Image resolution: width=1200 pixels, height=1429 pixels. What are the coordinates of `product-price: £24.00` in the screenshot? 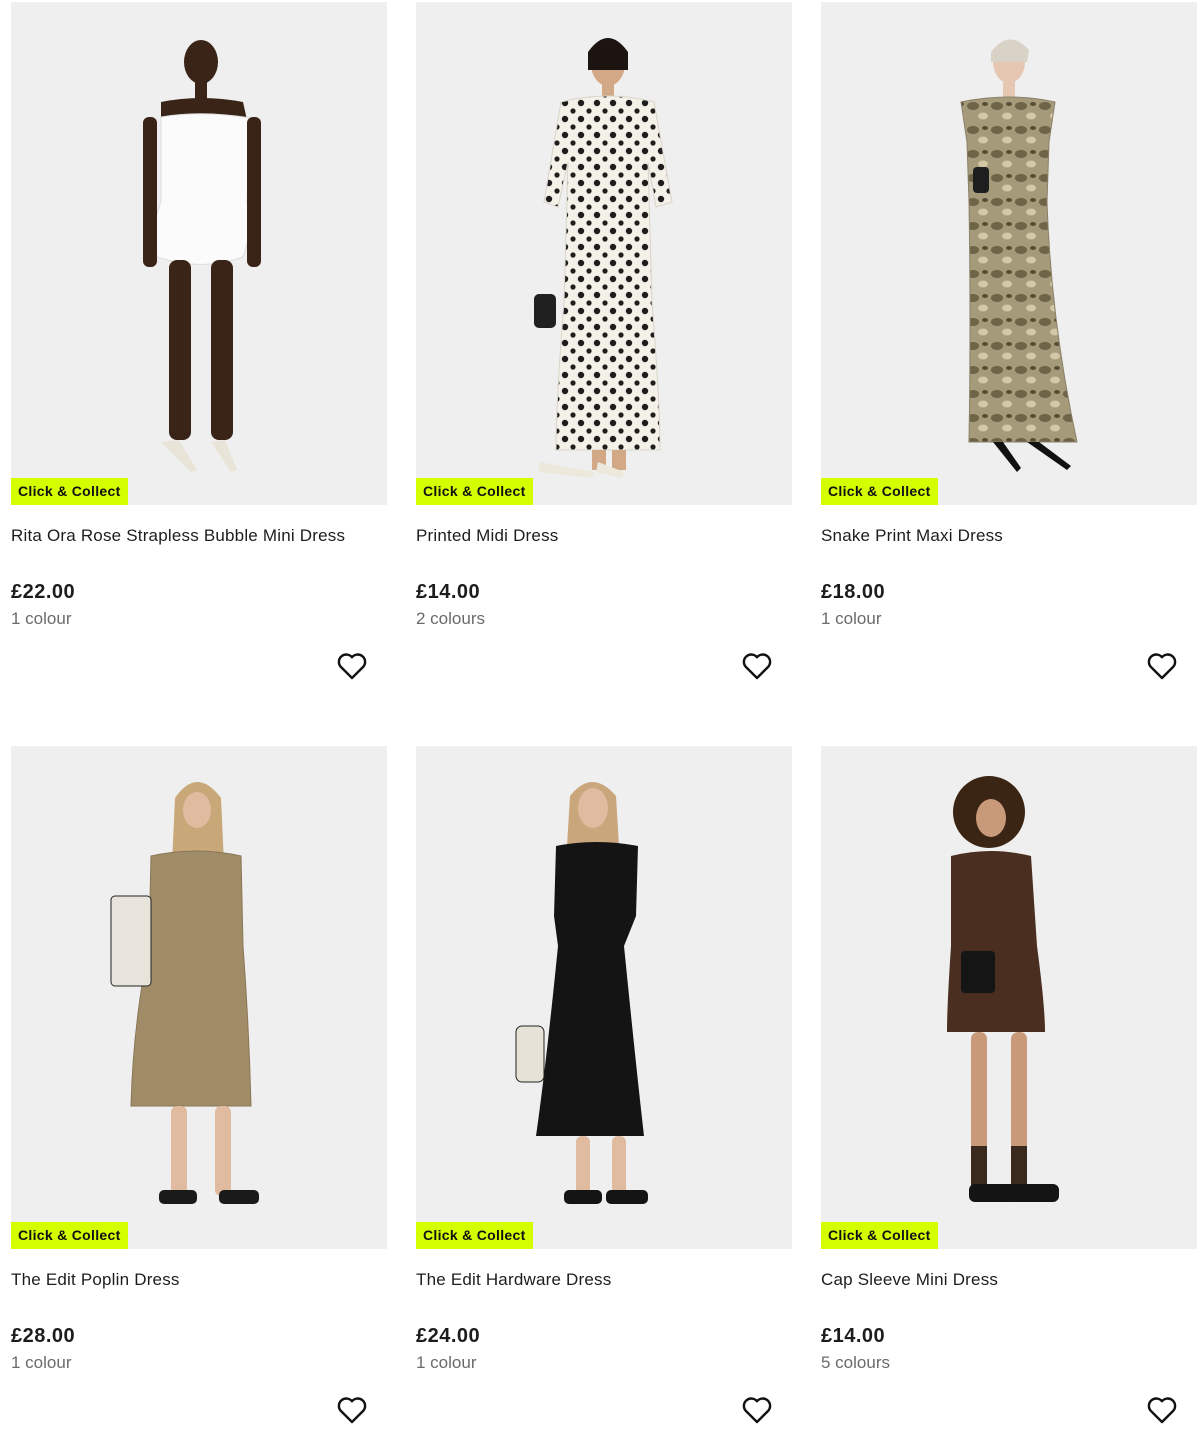 It's located at (448, 1336).